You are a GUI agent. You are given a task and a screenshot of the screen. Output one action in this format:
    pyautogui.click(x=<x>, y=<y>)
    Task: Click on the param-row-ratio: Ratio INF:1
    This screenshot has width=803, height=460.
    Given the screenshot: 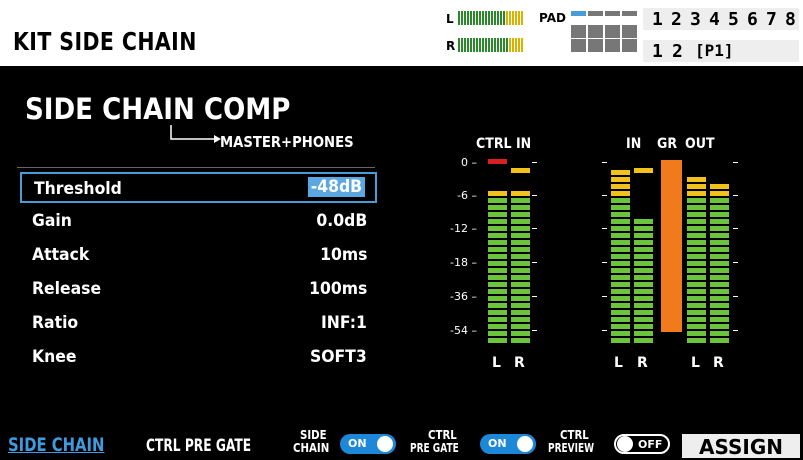 What is the action you would take?
    pyautogui.click(x=198, y=323)
    